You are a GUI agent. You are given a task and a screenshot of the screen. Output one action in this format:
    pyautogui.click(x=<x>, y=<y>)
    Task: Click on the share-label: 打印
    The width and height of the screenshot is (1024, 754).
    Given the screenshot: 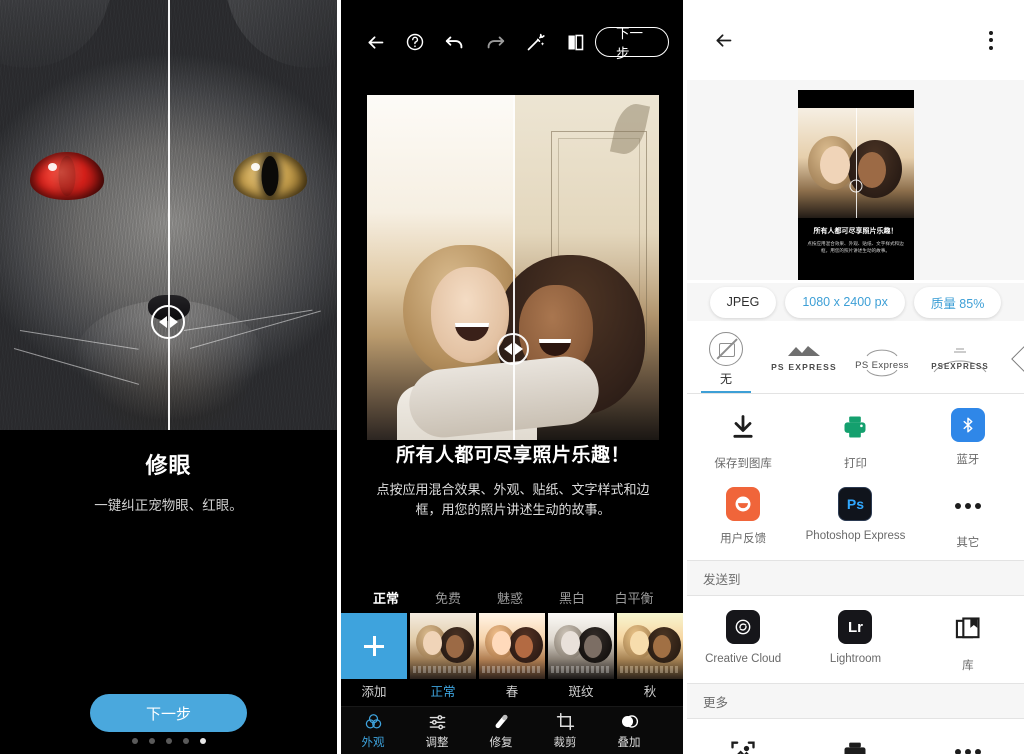 What is the action you would take?
    pyautogui.click(x=855, y=464)
    